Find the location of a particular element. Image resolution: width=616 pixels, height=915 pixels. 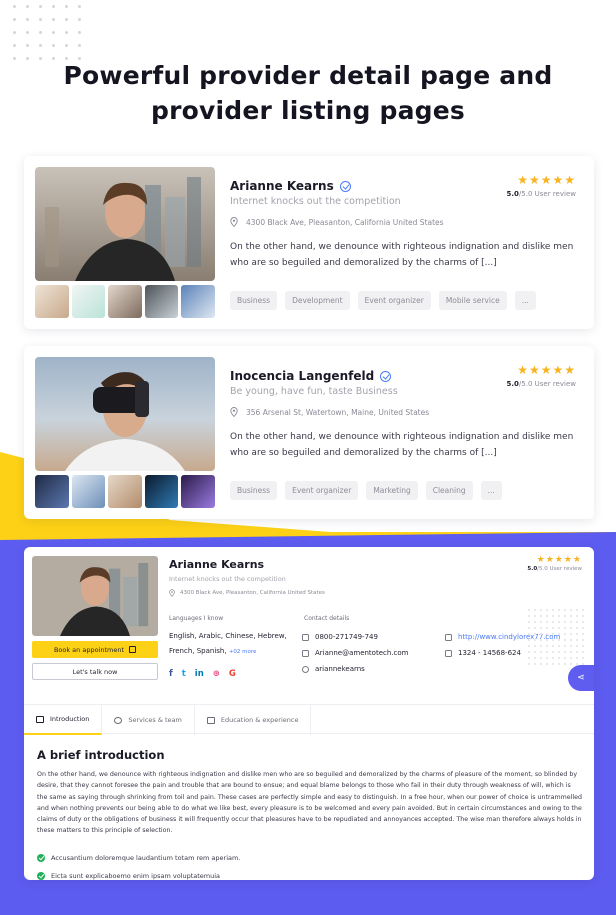

vr-headset-portrait-image is located at coordinates (125, 414).